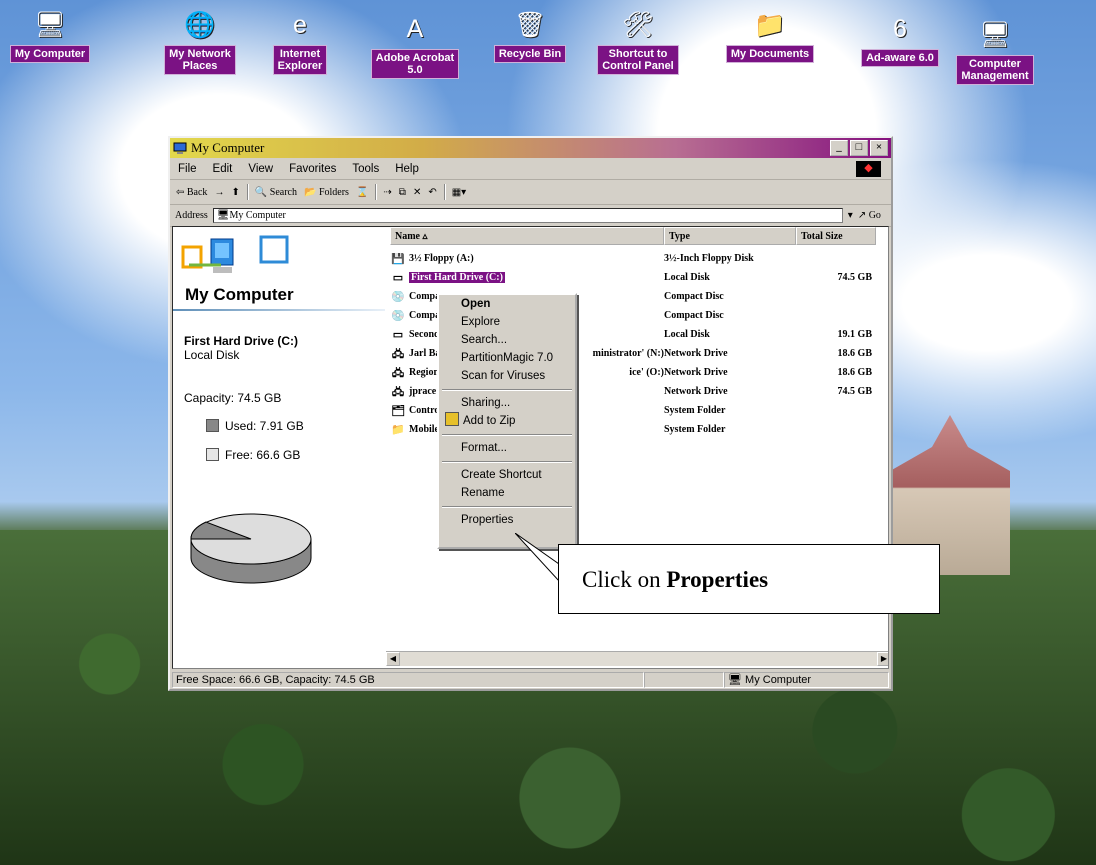  Describe the element at coordinates (187, 169) in the screenshot. I see `menu-file: File` at that location.